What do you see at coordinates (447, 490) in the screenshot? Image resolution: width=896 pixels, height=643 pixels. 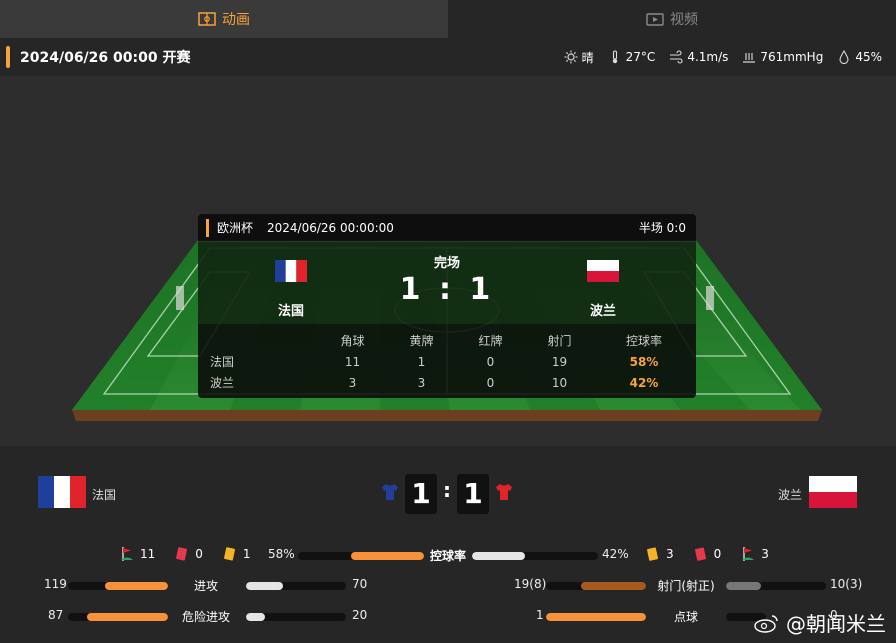 I see `score-colon: :` at bounding box center [447, 490].